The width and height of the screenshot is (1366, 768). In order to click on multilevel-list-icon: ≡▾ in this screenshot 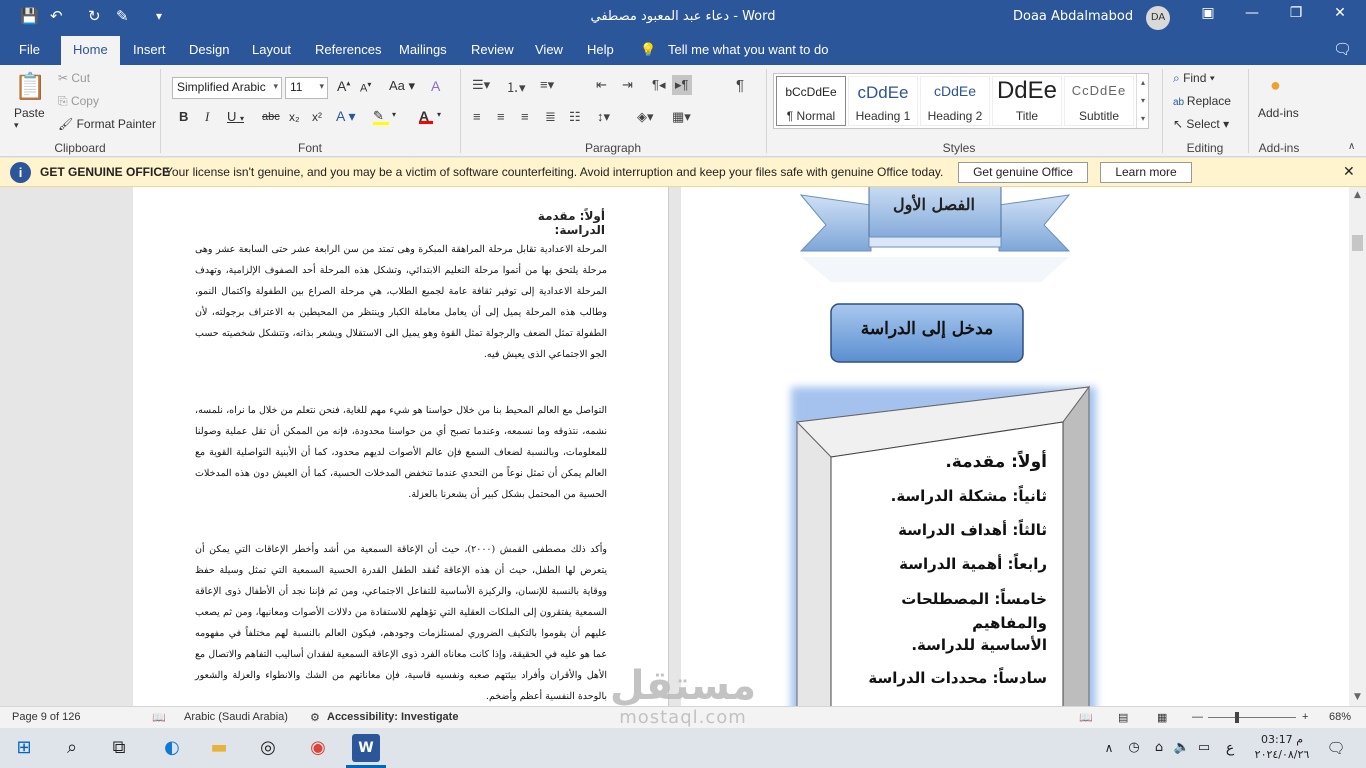, I will do `click(547, 85)`.